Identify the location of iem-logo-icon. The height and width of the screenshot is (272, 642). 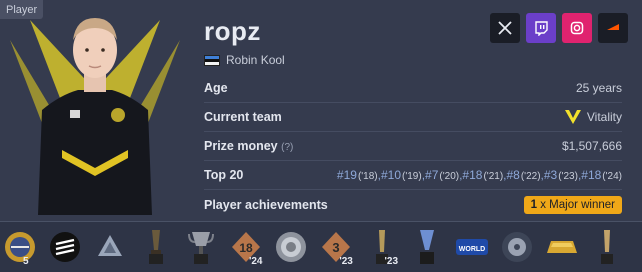
(110, 247).